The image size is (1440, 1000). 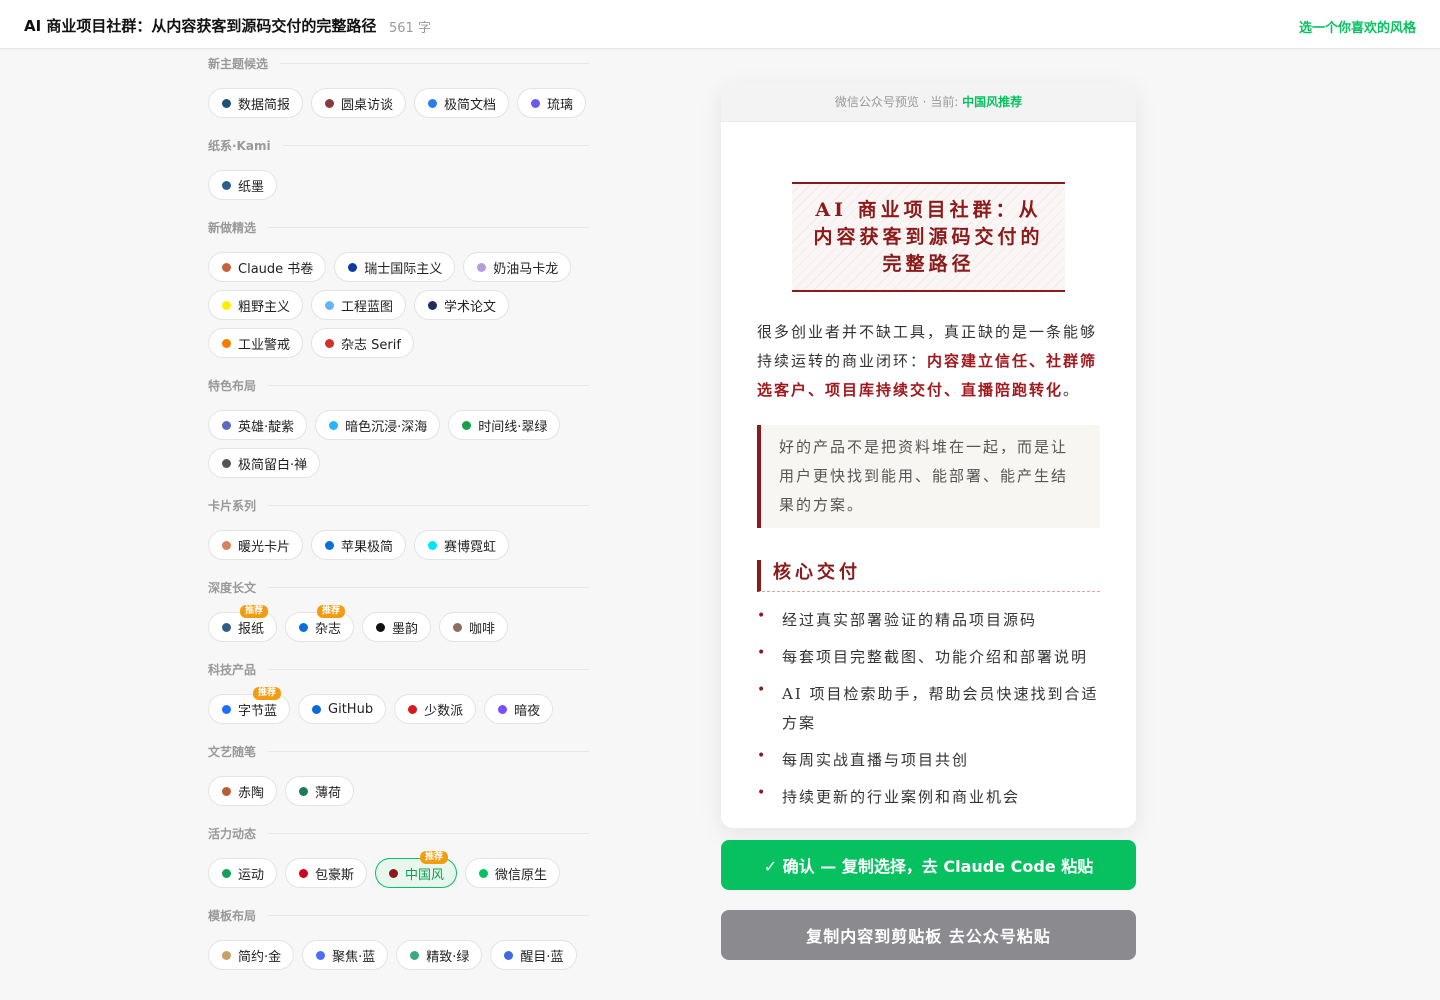 I want to click on theme-chip: 包豪斯, so click(x=326, y=873).